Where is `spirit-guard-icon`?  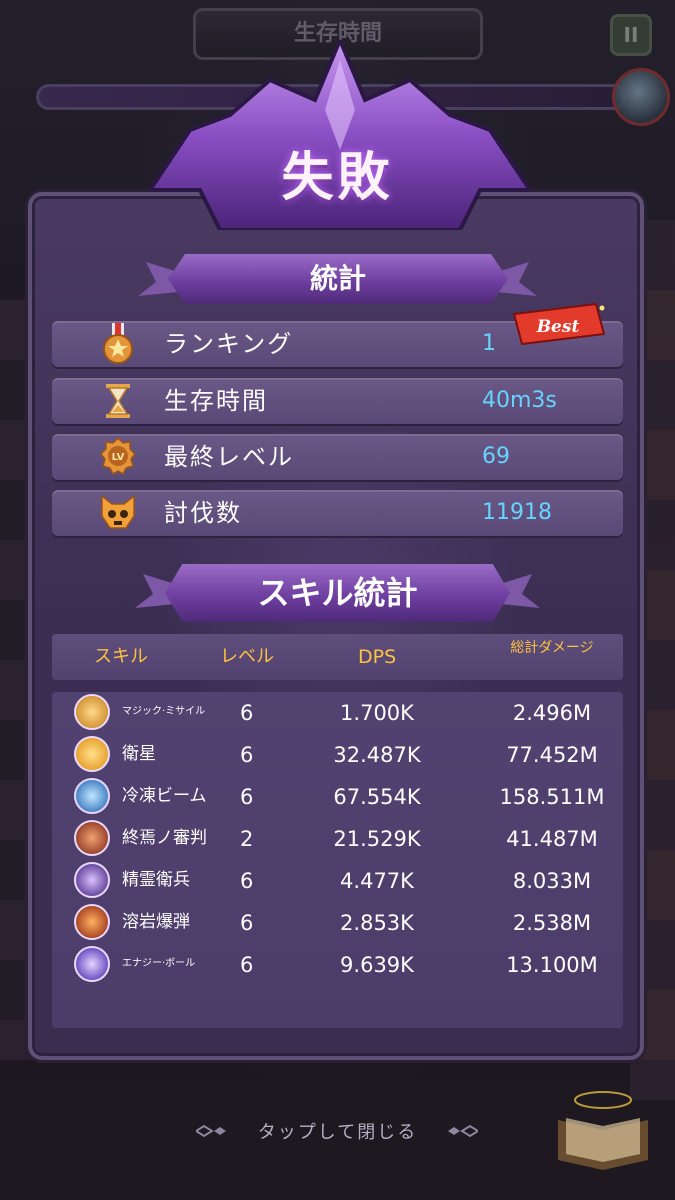
spirit-guard-icon is located at coordinates (92, 880).